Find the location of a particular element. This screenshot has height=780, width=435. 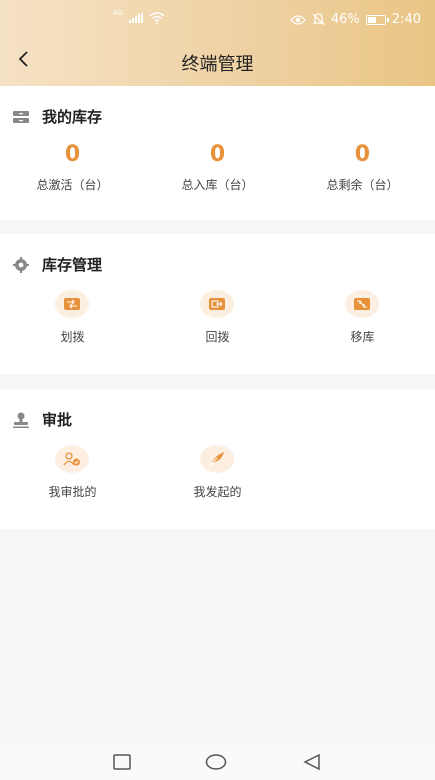

section-title-approval: 审批 is located at coordinates (57, 420).